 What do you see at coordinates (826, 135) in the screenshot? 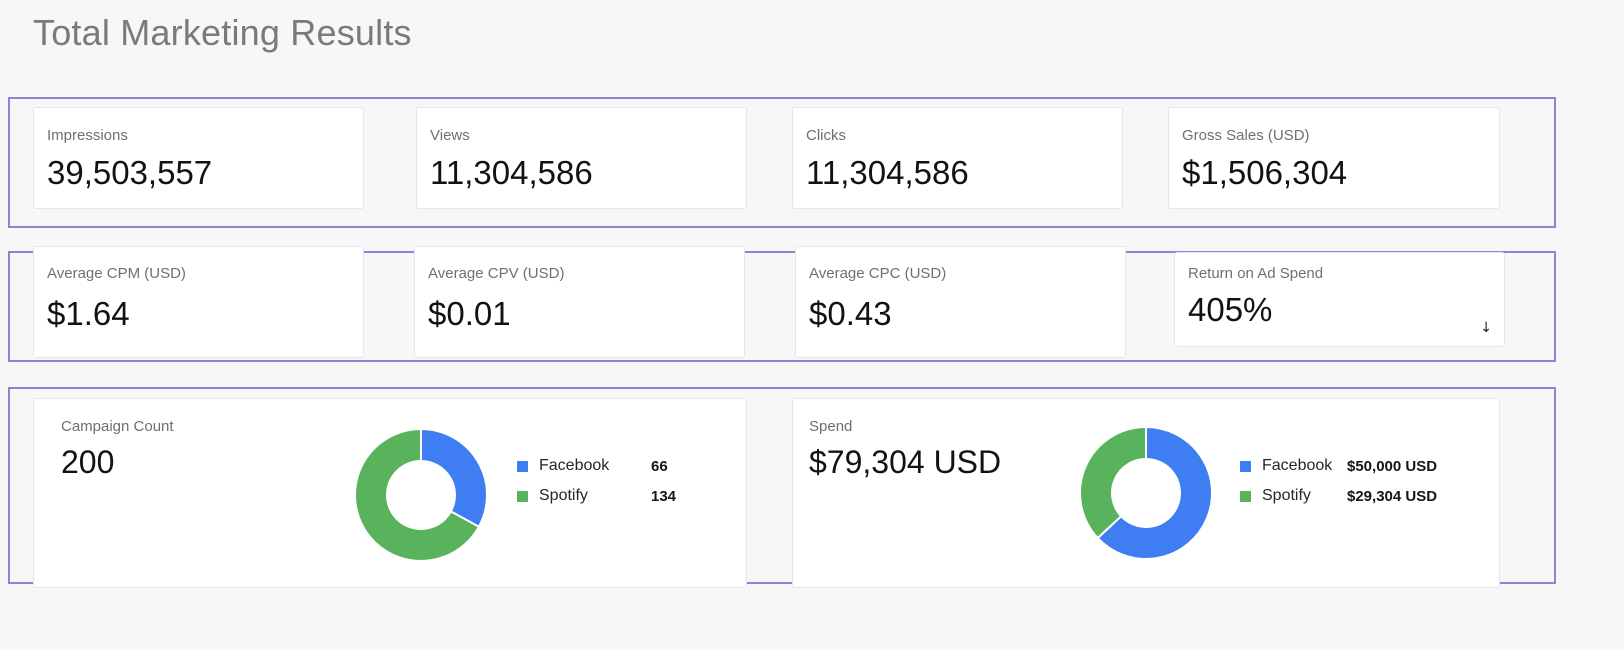
I see `clicks-label: Clicks` at bounding box center [826, 135].